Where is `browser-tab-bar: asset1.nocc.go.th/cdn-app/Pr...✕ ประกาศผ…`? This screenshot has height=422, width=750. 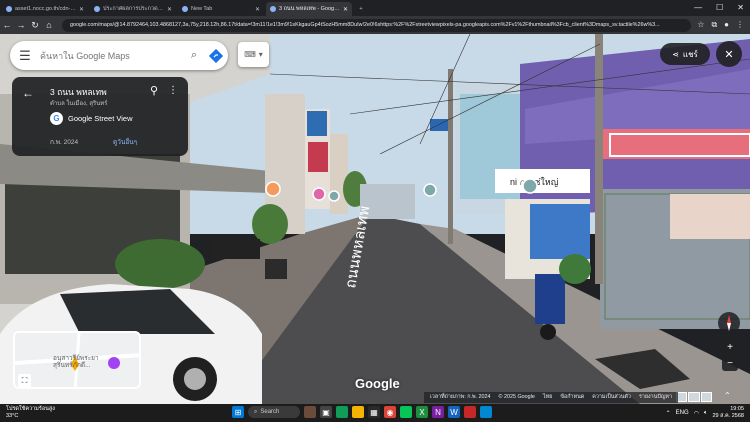
browser-tab-bar: asset1.nocc.go.th/cdn-app/Pr...✕ ประกาศผ… is located at coordinates (375, 8).